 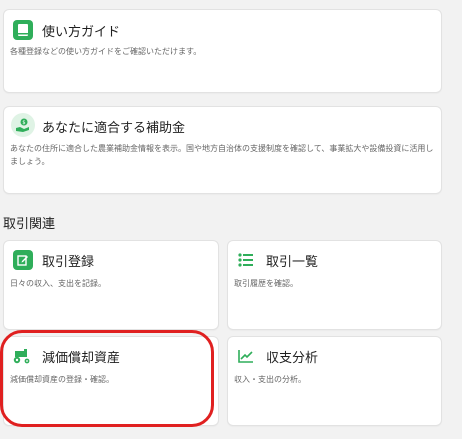 I want to click on transaction-list-description: 取引履歴を確認。, so click(x=266, y=283).